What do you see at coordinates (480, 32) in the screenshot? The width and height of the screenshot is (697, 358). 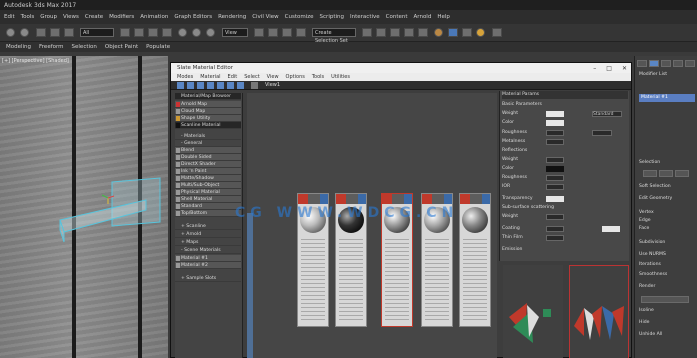 I see `render-icon` at bounding box center [480, 32].